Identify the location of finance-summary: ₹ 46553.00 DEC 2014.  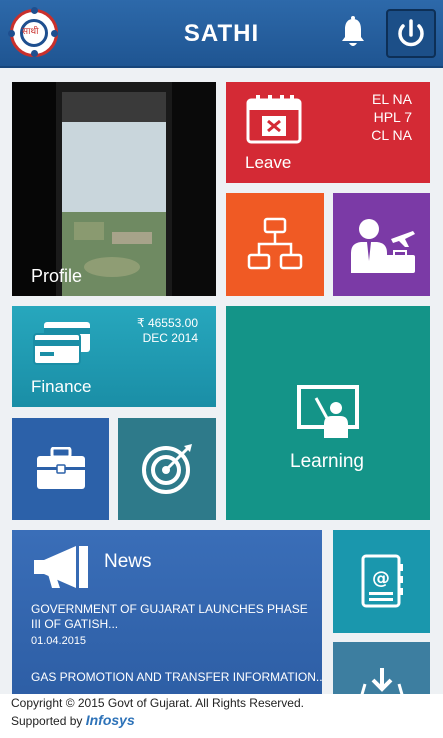
(167, 331).